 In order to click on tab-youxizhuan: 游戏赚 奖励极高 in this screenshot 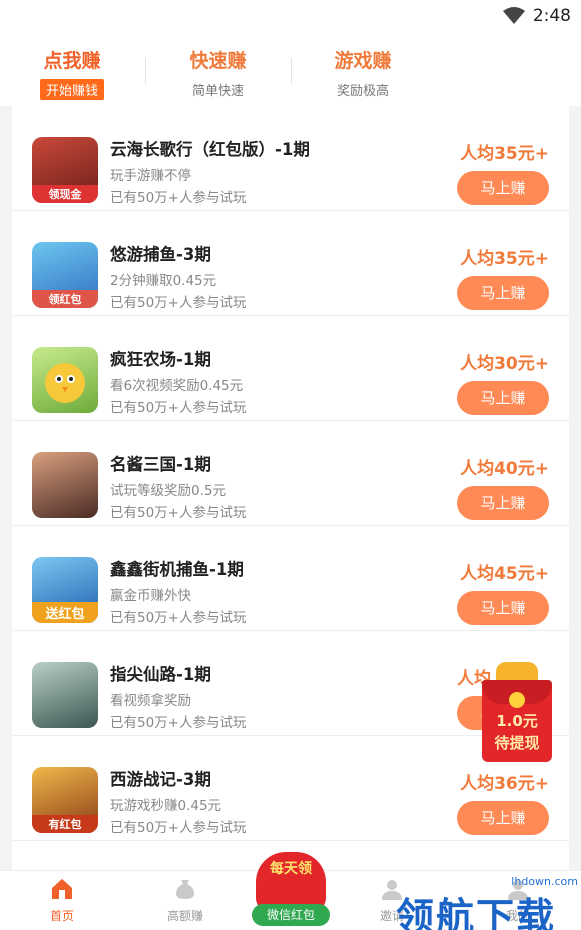, I will do `click(363, 73)`.